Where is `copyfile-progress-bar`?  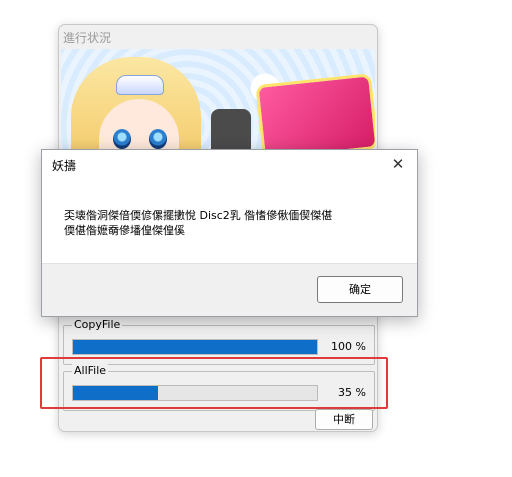
copyfile-progress-bar is located at coordinates (195, 347).